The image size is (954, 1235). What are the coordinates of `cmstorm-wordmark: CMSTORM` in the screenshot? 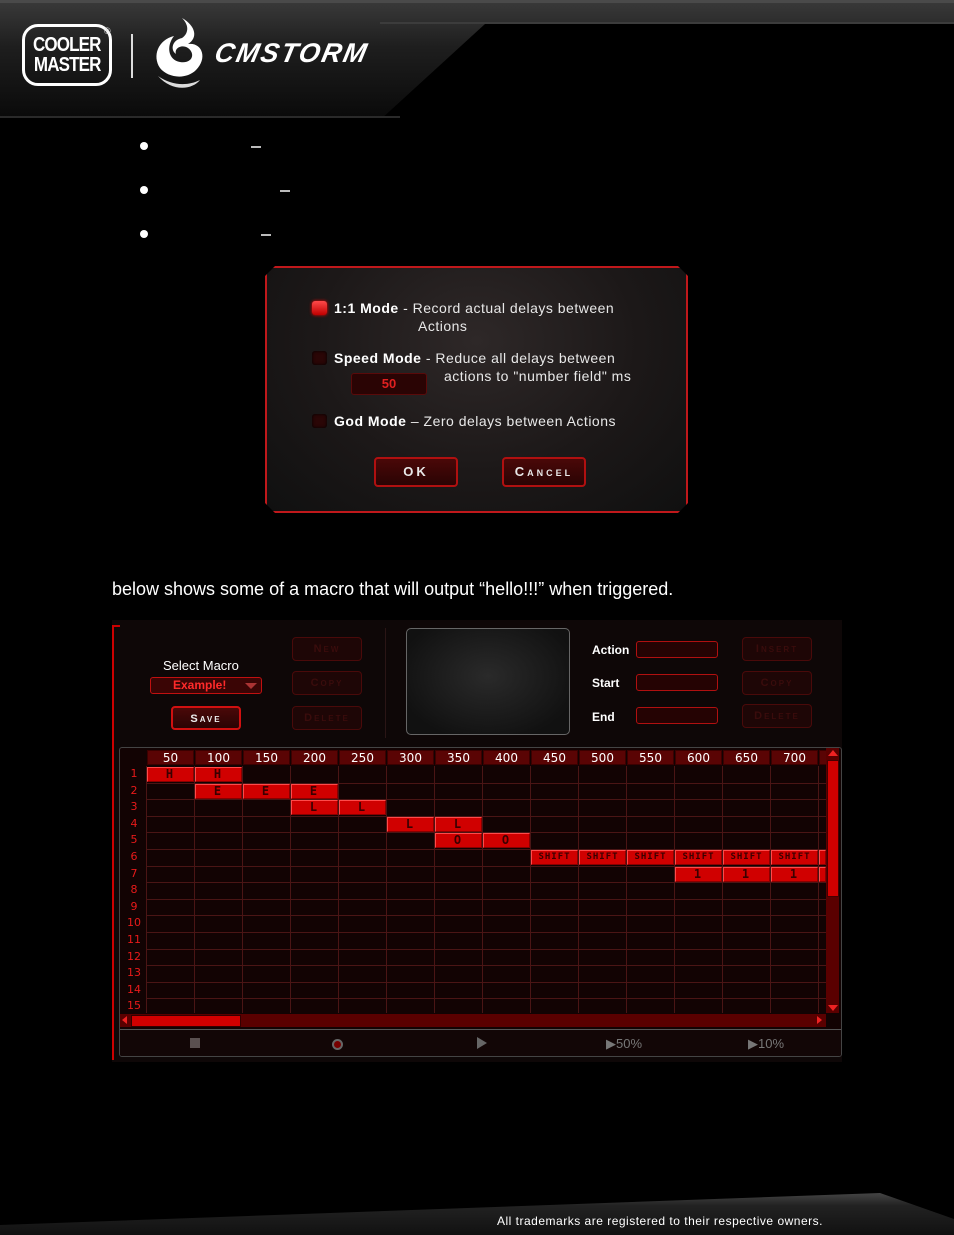 It's located at (291, 53).